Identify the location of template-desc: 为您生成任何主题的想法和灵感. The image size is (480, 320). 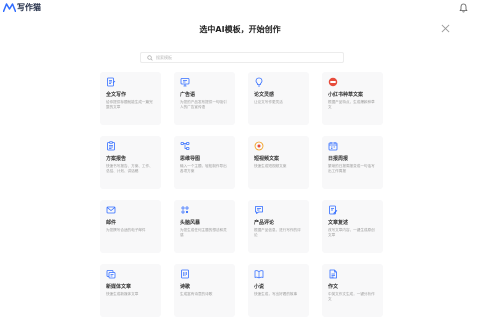
(203, 233).